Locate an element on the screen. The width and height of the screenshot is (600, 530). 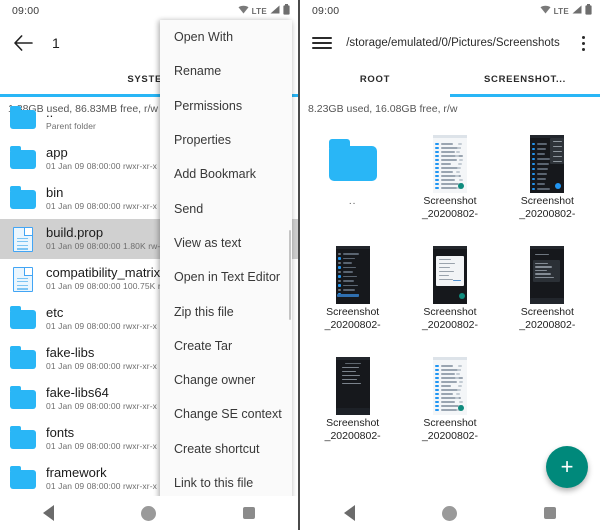
context-menu-item: Open With is located at coordinates (226, 37).